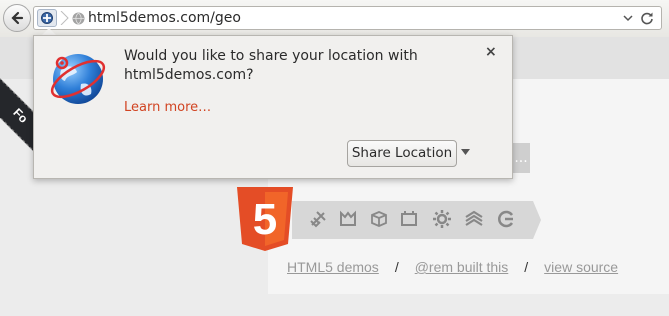 Image resolution: width=669 pixels, height=316 pixels. What do you see at coordinates (347, 18) in the screenshot?
I see `url-bar: html5demos.com/geo` at bounding box center [347, 18].